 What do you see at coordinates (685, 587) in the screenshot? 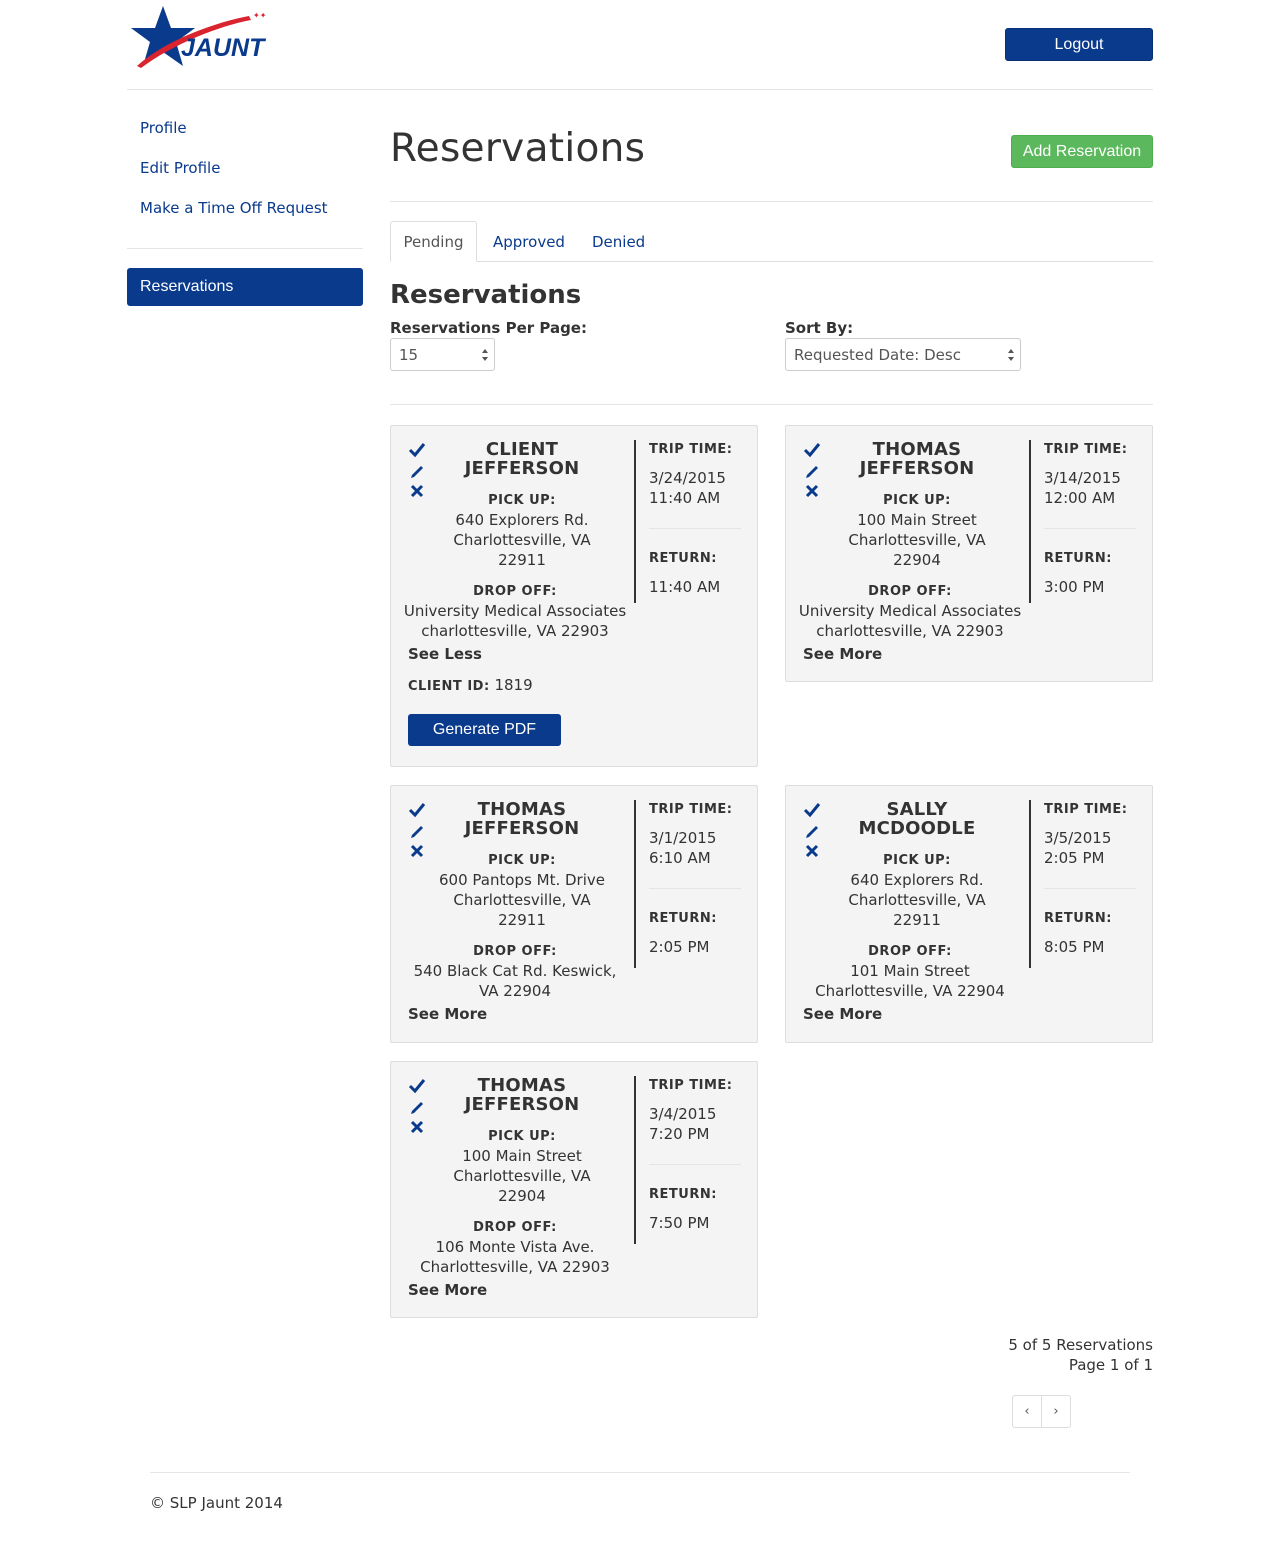
I see `return-time: 11:40 AM` at bounding box center [685, 587].